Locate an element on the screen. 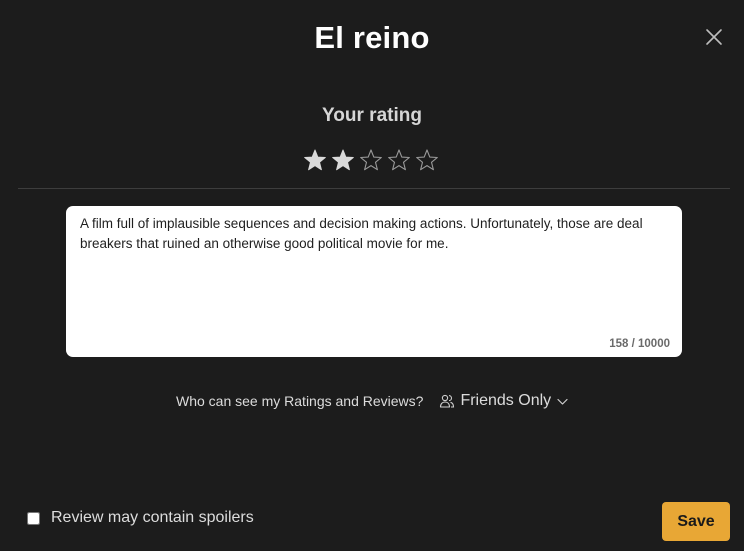 The height and width of the screenshot is (551, 744). people-icon is located at coordinates (447, 401).